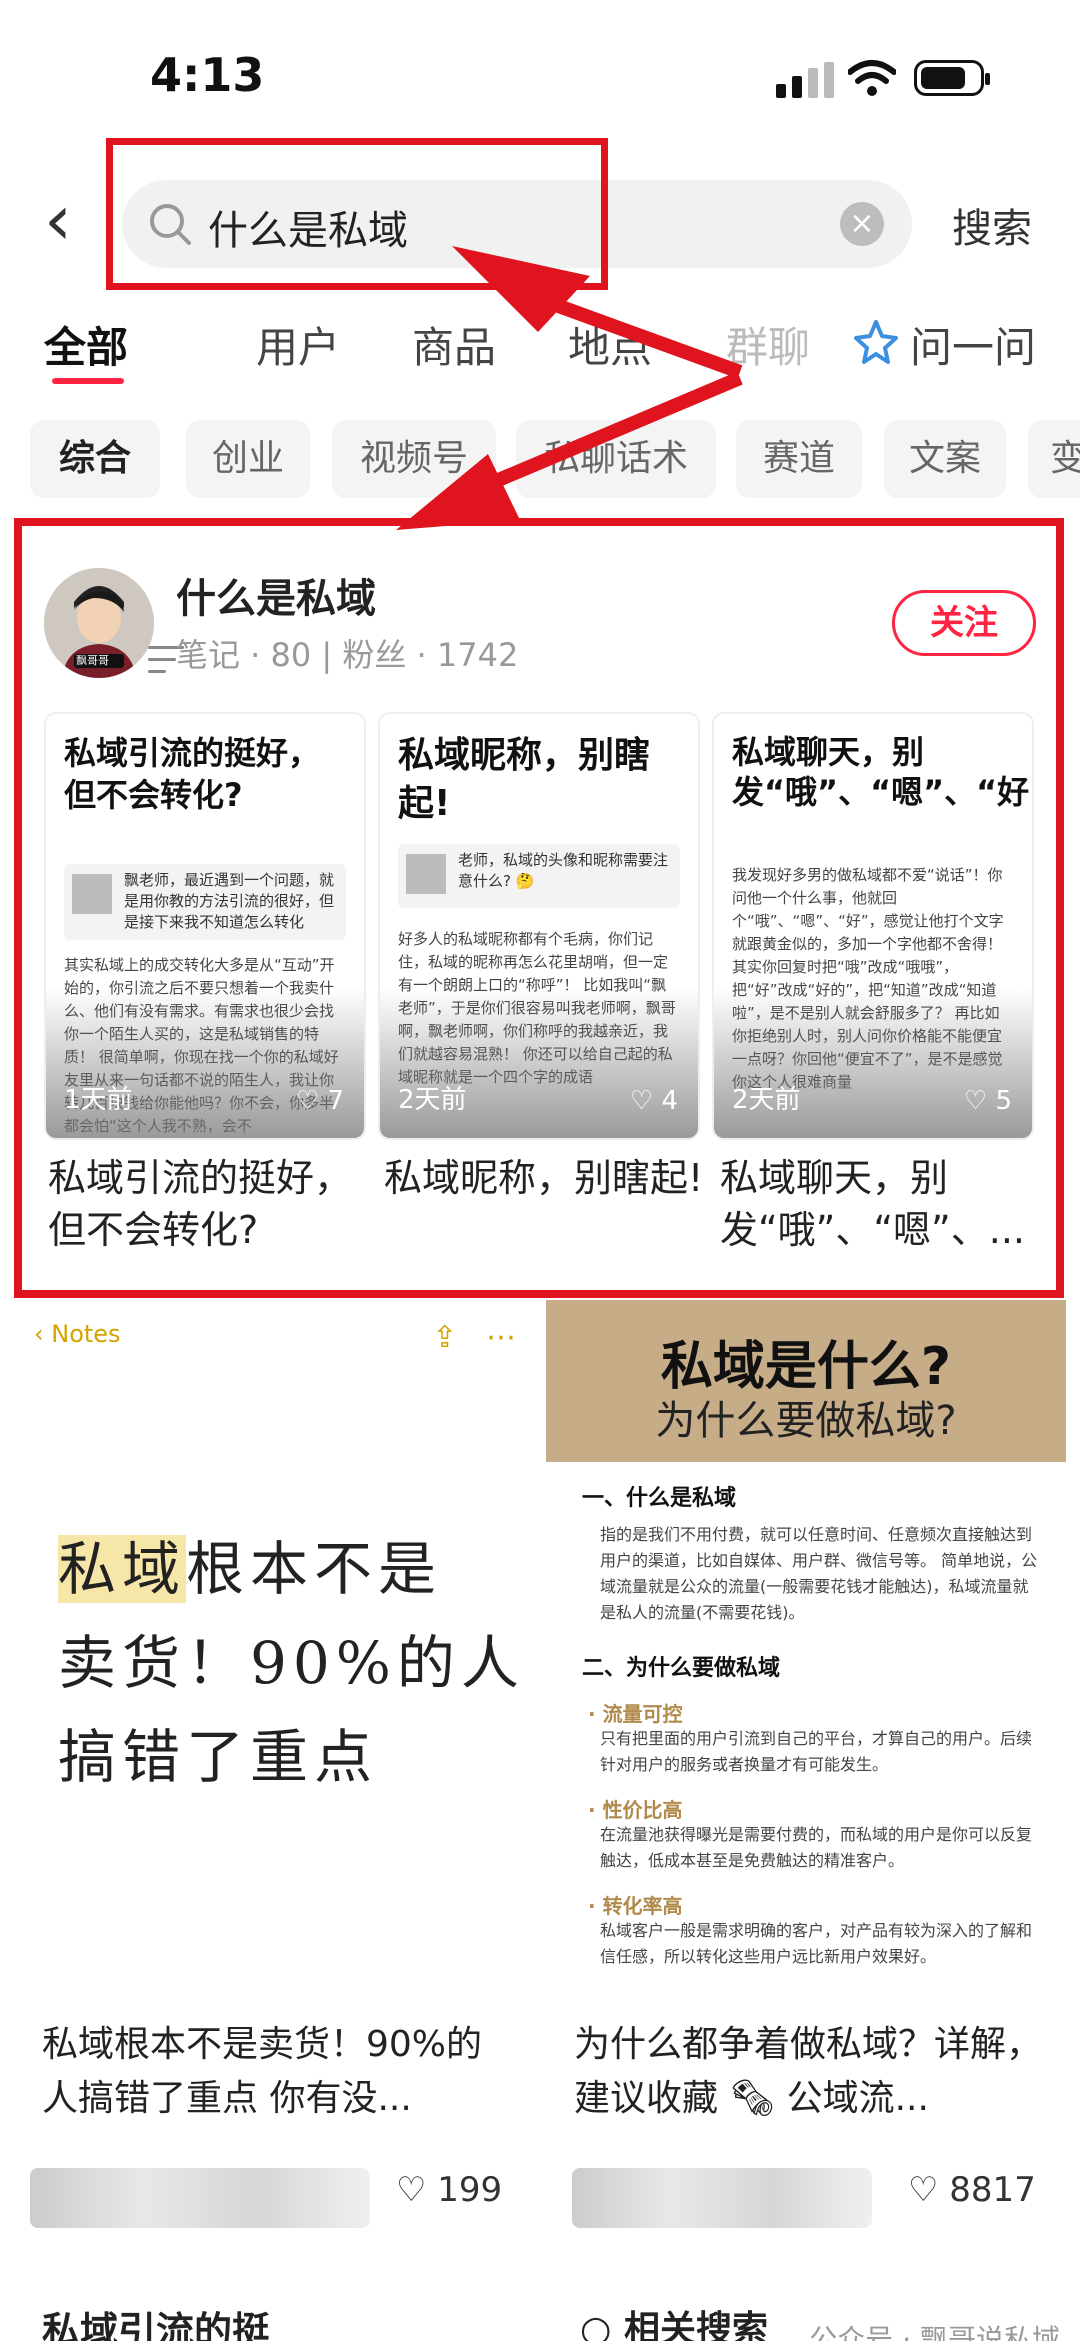 The height and width of the screenshot is (2341, 1080). What do you see at coordinates (156, 2320) in the screenshot?
I see `next-card-title: 私域引流的挺` at bounding box center [156, 2320].